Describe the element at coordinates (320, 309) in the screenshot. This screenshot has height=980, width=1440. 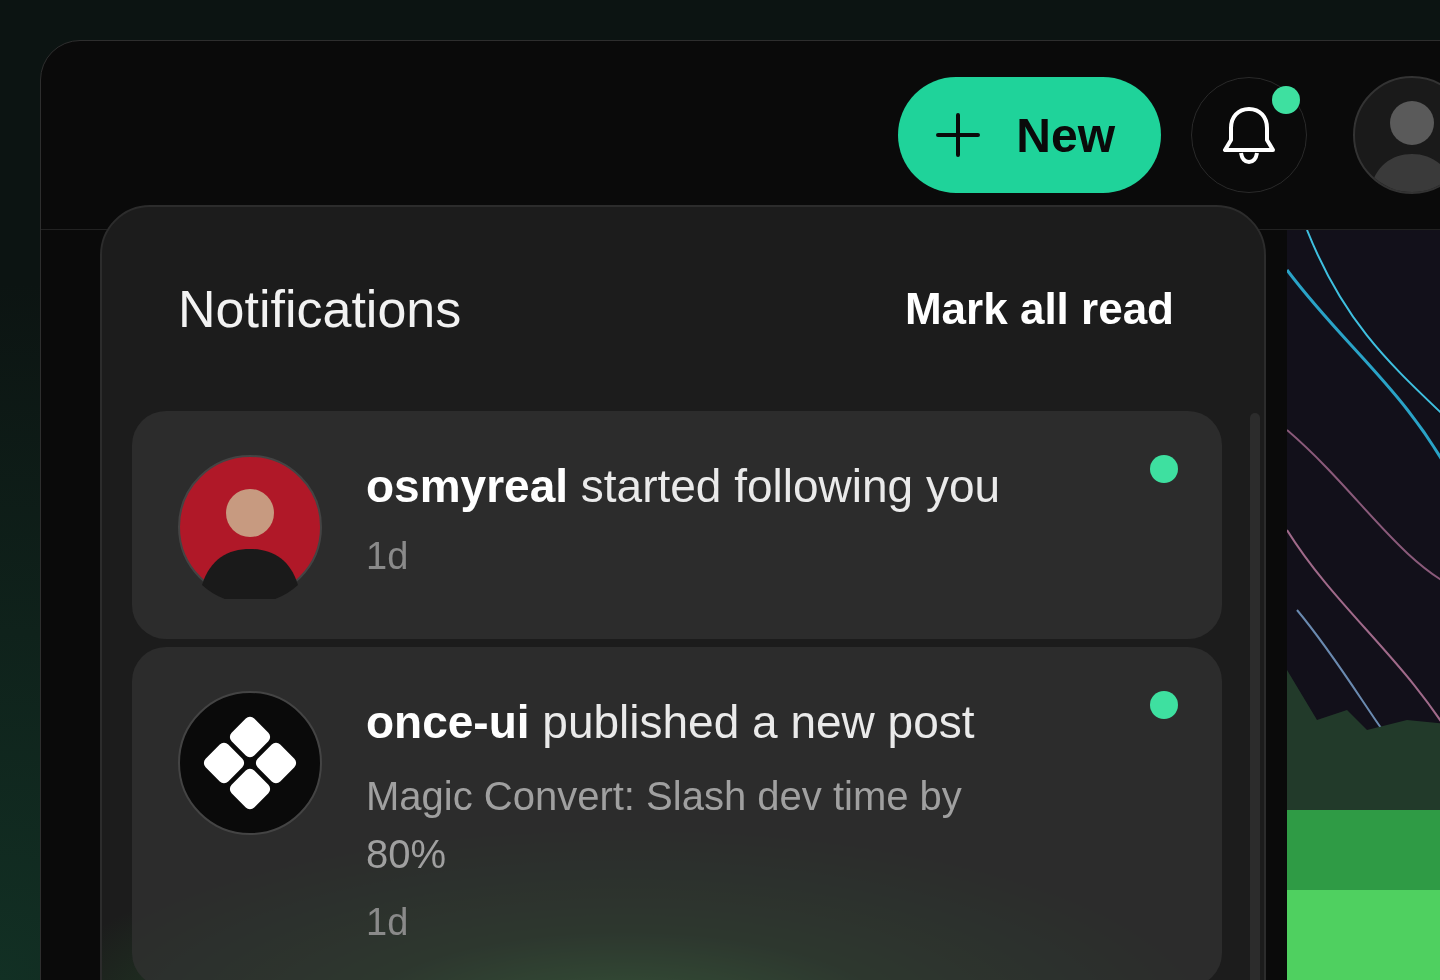
I see `panel-title: Notifications` at that location.